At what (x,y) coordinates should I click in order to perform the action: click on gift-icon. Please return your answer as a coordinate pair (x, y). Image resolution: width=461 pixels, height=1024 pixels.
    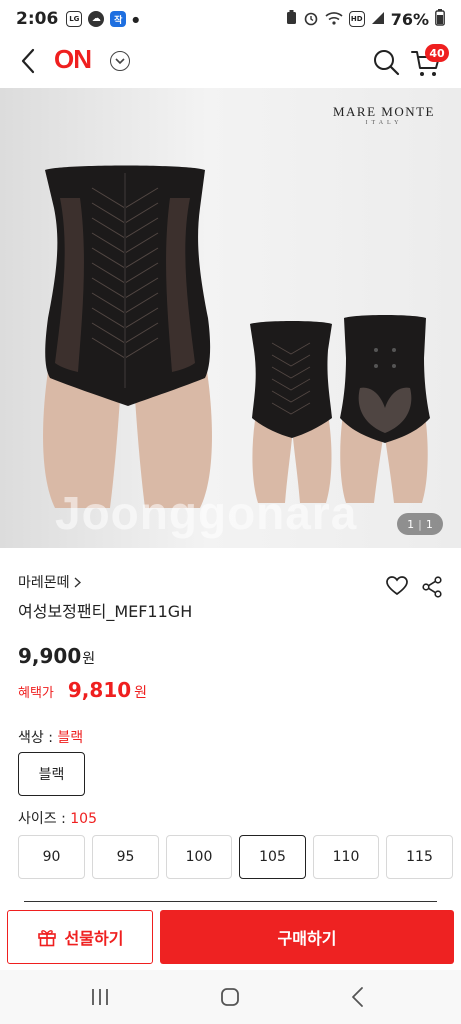
    Looking at the image, I should click on (46, 938).